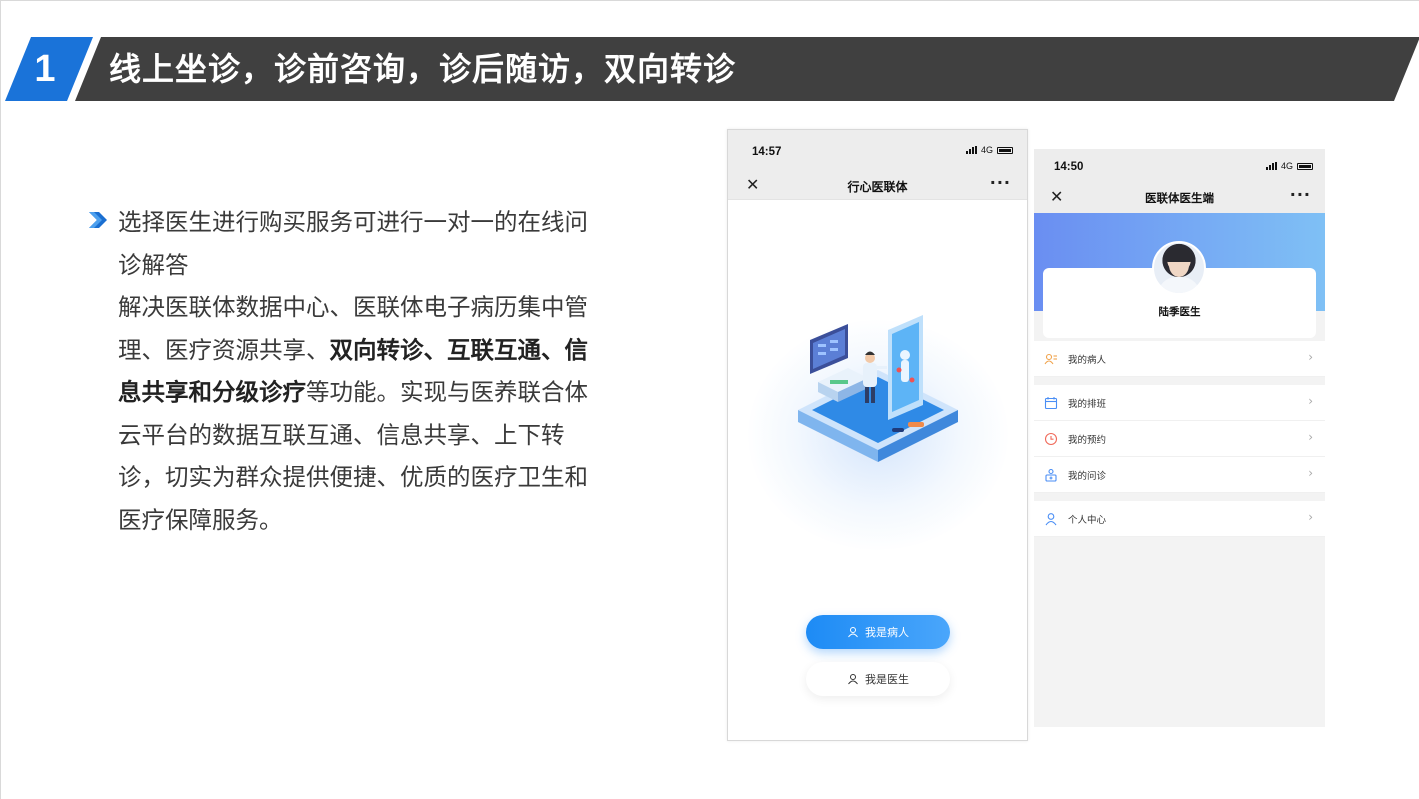  What do you see at coordinates (1179, 312) in the screenshot?
I see `doctor-name: 陆季医生` at bounding box center [1179, 312].